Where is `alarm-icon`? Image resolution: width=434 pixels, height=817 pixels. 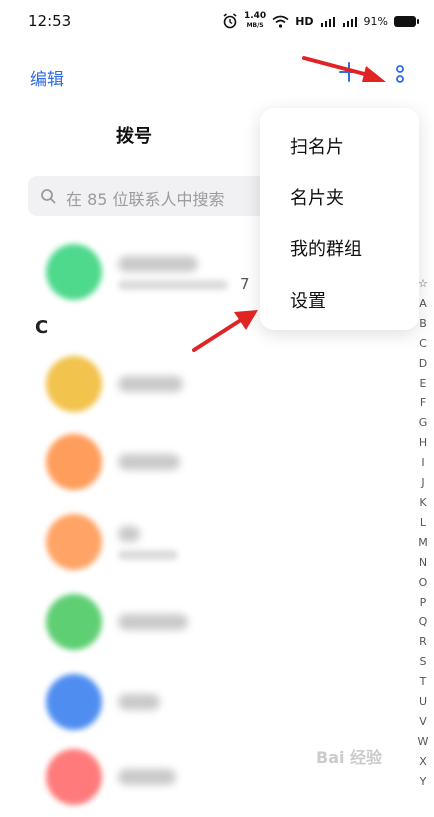
alarm-icon is located at coordinates (230, 21).